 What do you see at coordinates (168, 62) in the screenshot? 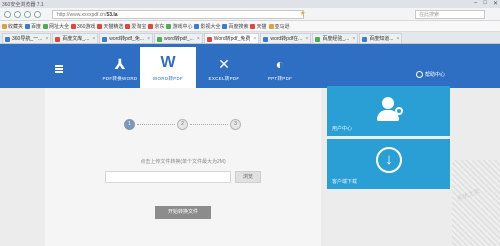
I see `word-icon: W` at bounding box center [168, 62].